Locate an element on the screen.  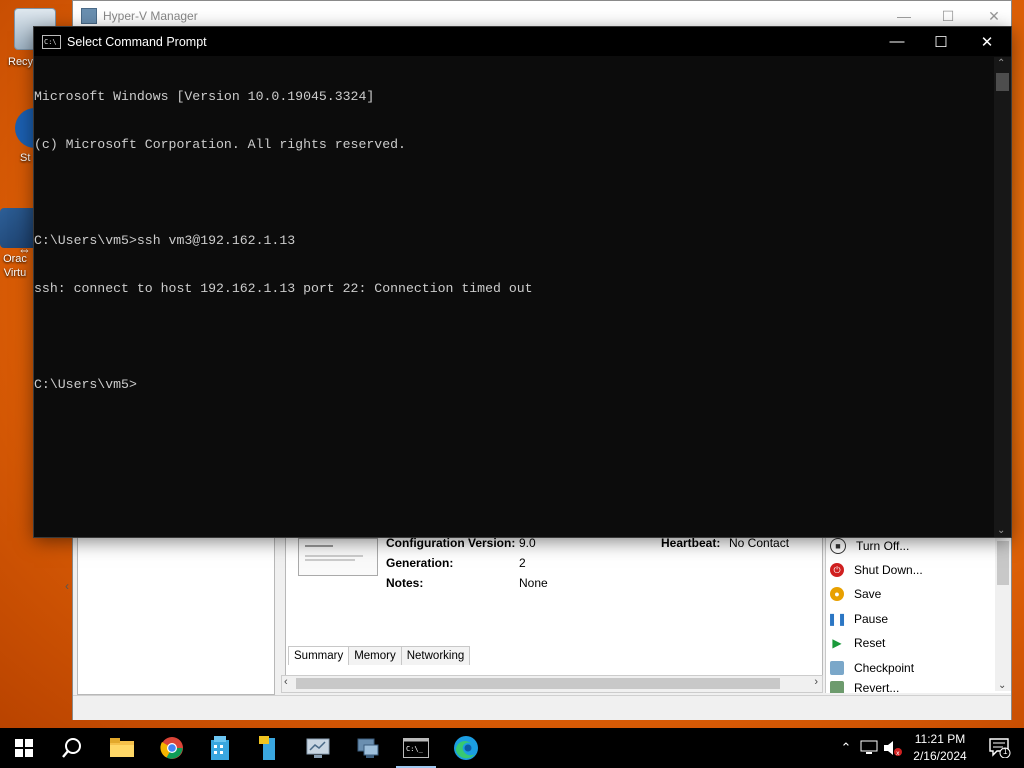
notification-icon is located at coordinates (1000, 748).